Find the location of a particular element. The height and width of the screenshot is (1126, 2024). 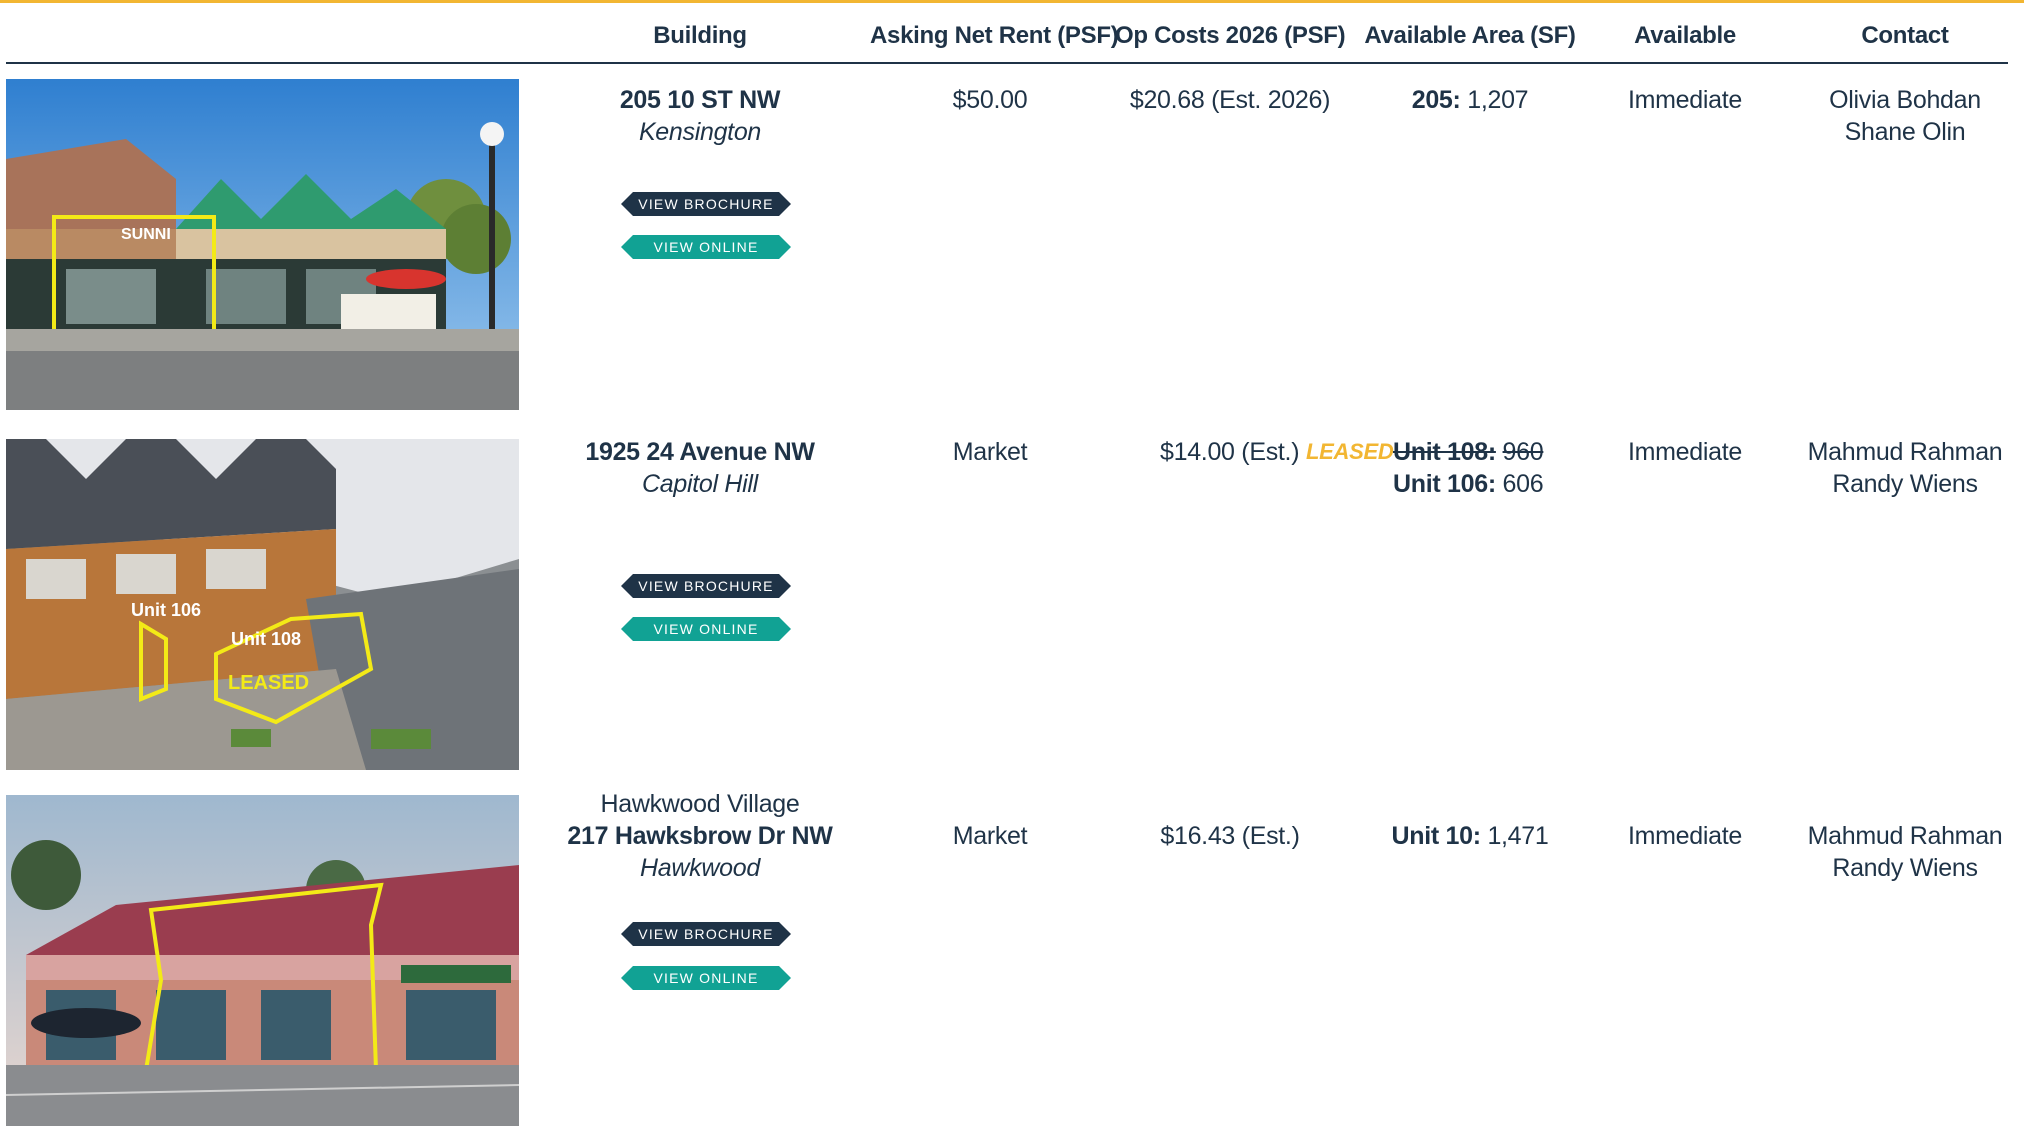

unit-108-label: Unit 108 is located at coordinates (266, 639).